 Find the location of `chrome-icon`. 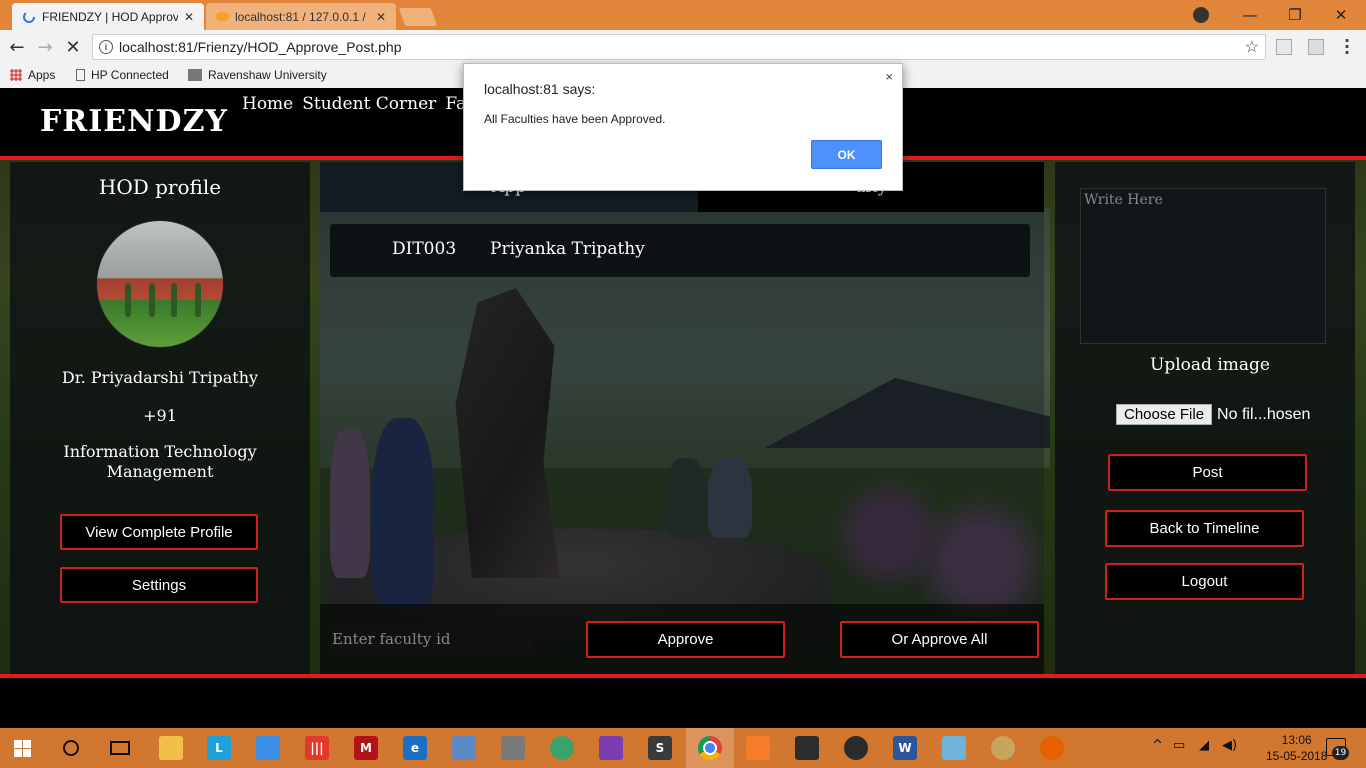

chrome-icon is located at coordinates (710, 748).